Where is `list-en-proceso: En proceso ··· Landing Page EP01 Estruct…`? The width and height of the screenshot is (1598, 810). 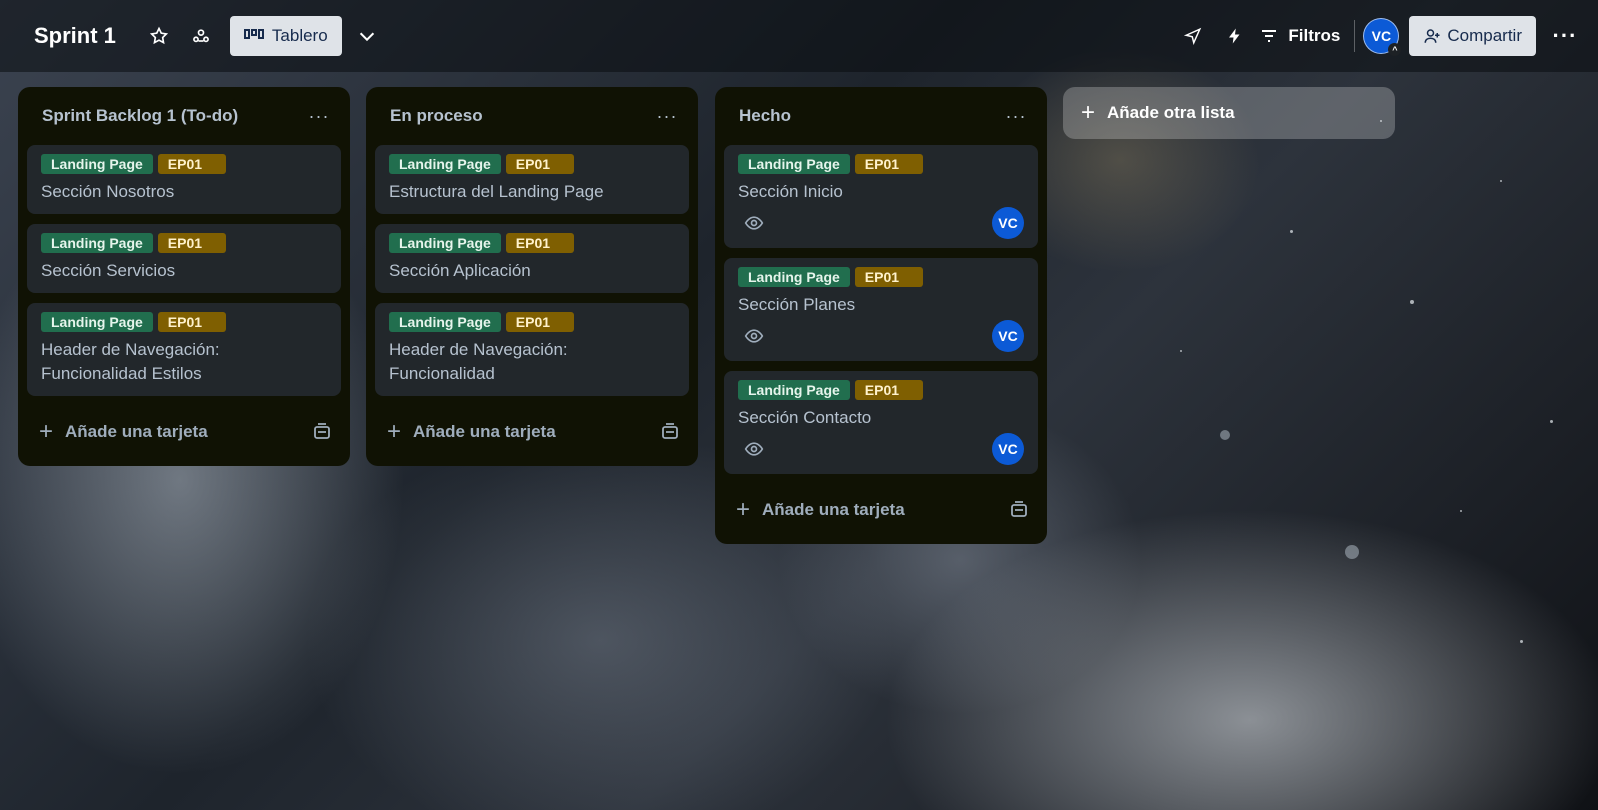 list-en-proceso: En proceso ··· Landing Page EP01 Estruct… is located at coordinates (532, 276).